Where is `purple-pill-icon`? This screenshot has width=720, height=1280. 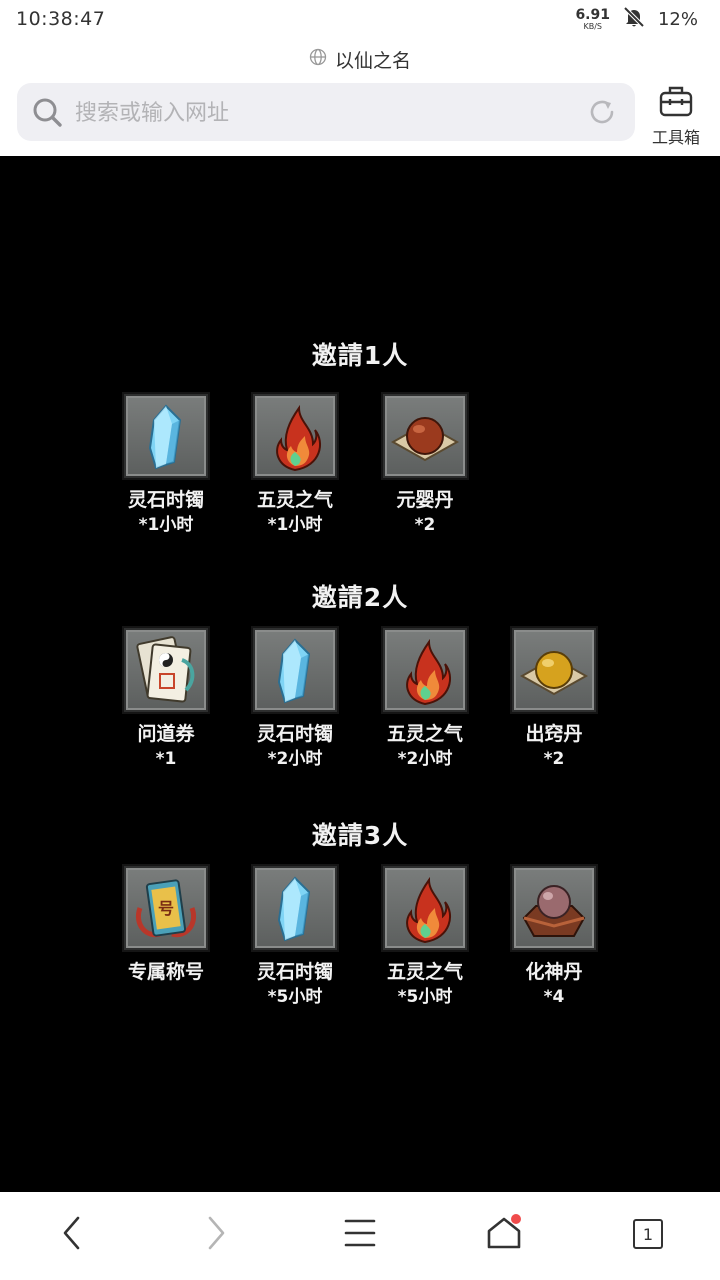 purple-pill-icon is located at coordinates (554, 908).